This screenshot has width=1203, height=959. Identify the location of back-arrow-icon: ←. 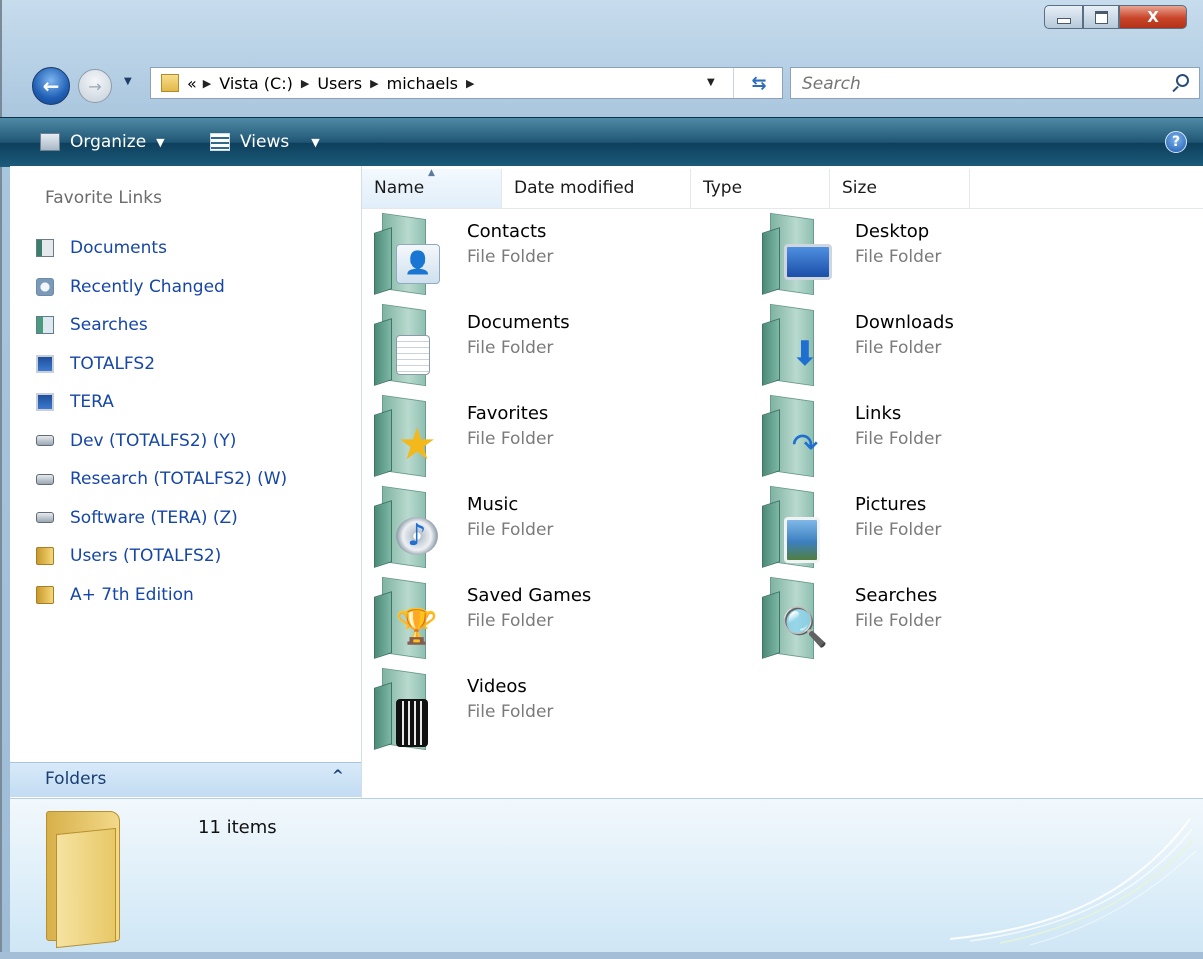
(51, 86).